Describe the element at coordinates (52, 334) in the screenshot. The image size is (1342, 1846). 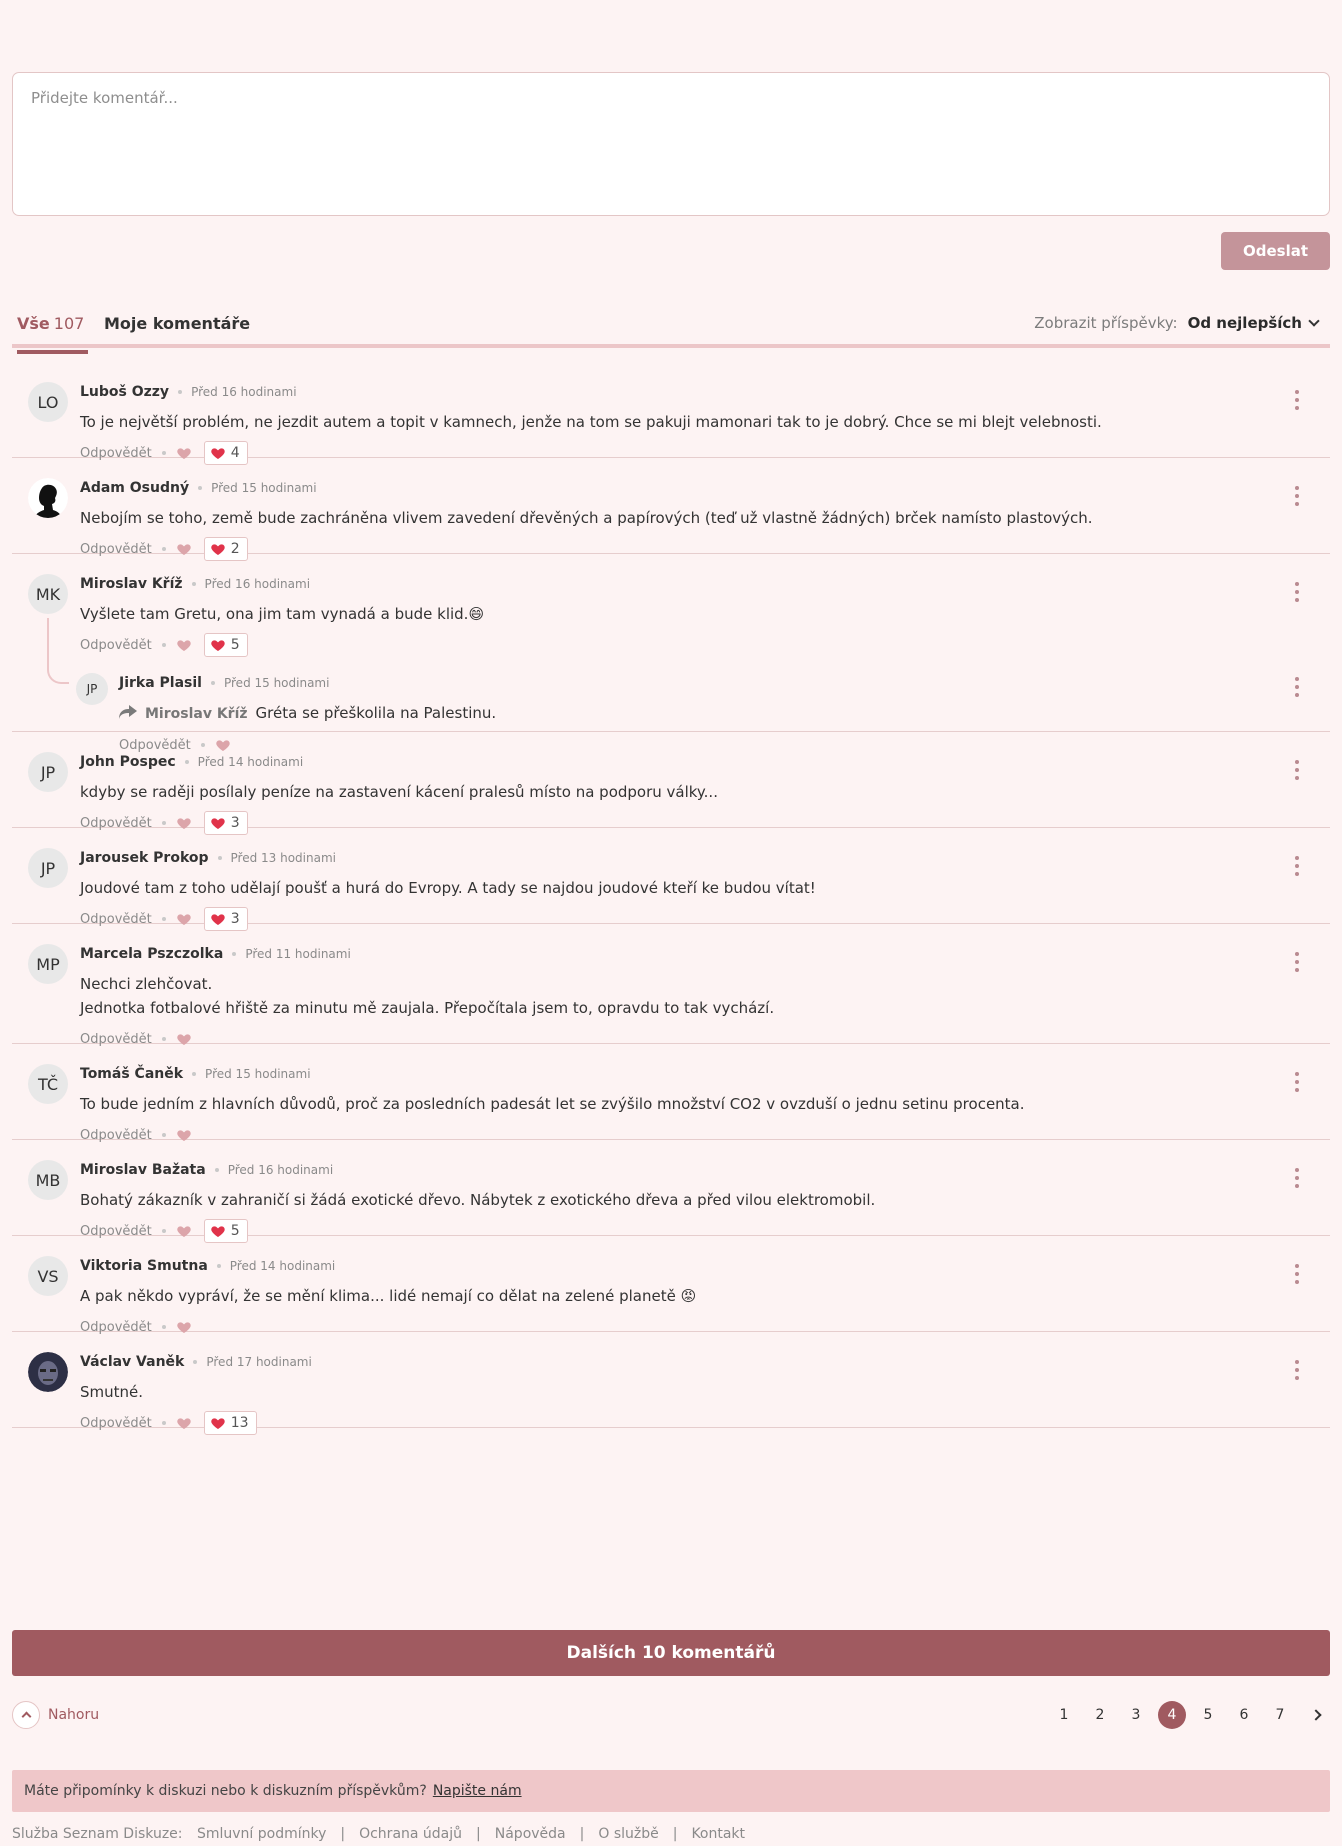
I see `tab-all: Vše 107` at that location.